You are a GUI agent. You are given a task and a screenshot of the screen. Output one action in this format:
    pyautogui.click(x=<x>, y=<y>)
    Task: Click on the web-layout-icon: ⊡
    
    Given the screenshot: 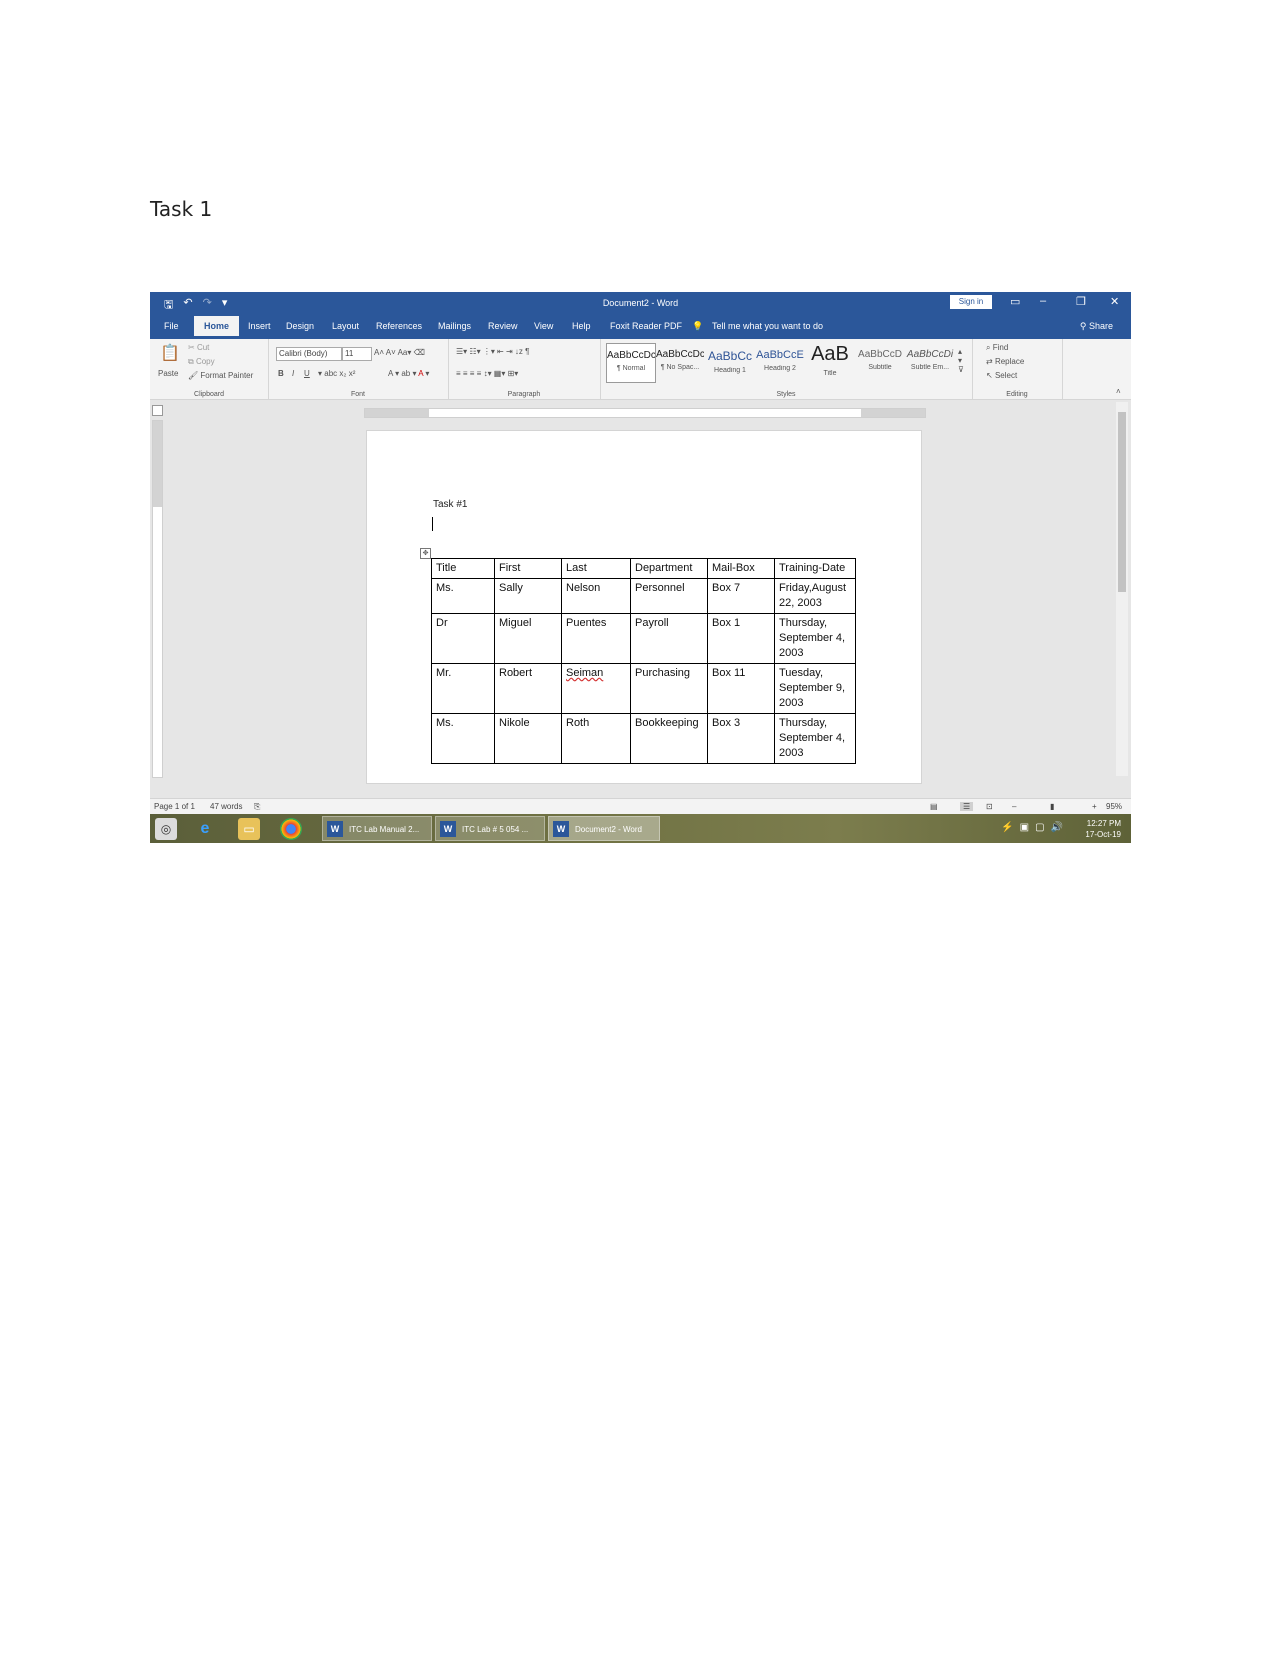 What is the action you would take?
    pyautogui.click(x=989, y=806)
    